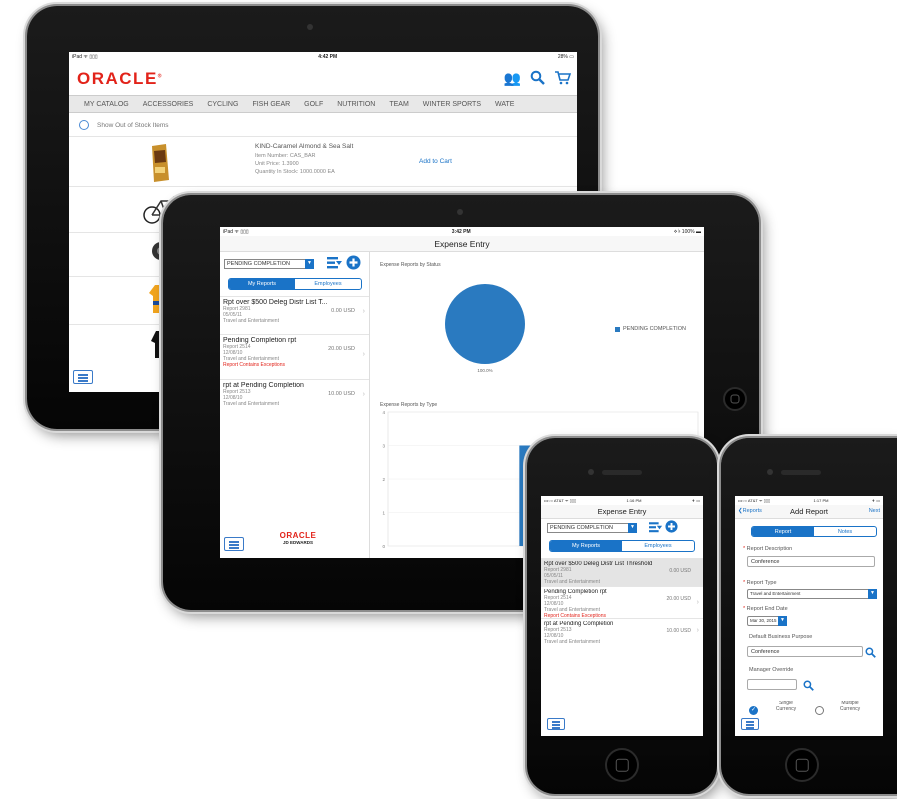  What do you see at coordinates (772, 684) in the screenshot?
I see `manager-override-input` at bounding box center [772, 684].